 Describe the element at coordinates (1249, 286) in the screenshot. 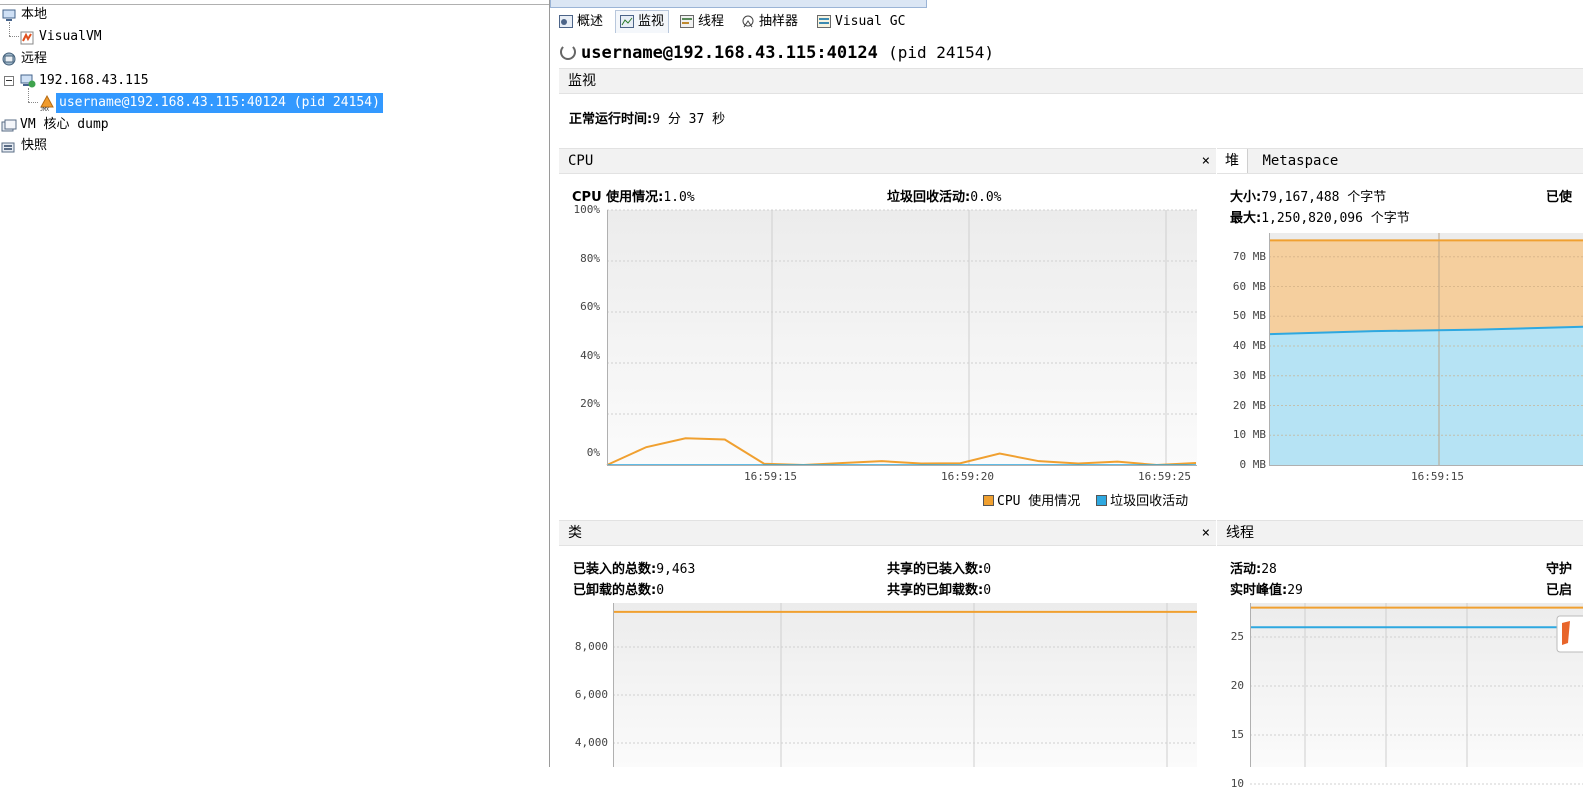

I see `heap-y-tick: 60 MB` at that location.